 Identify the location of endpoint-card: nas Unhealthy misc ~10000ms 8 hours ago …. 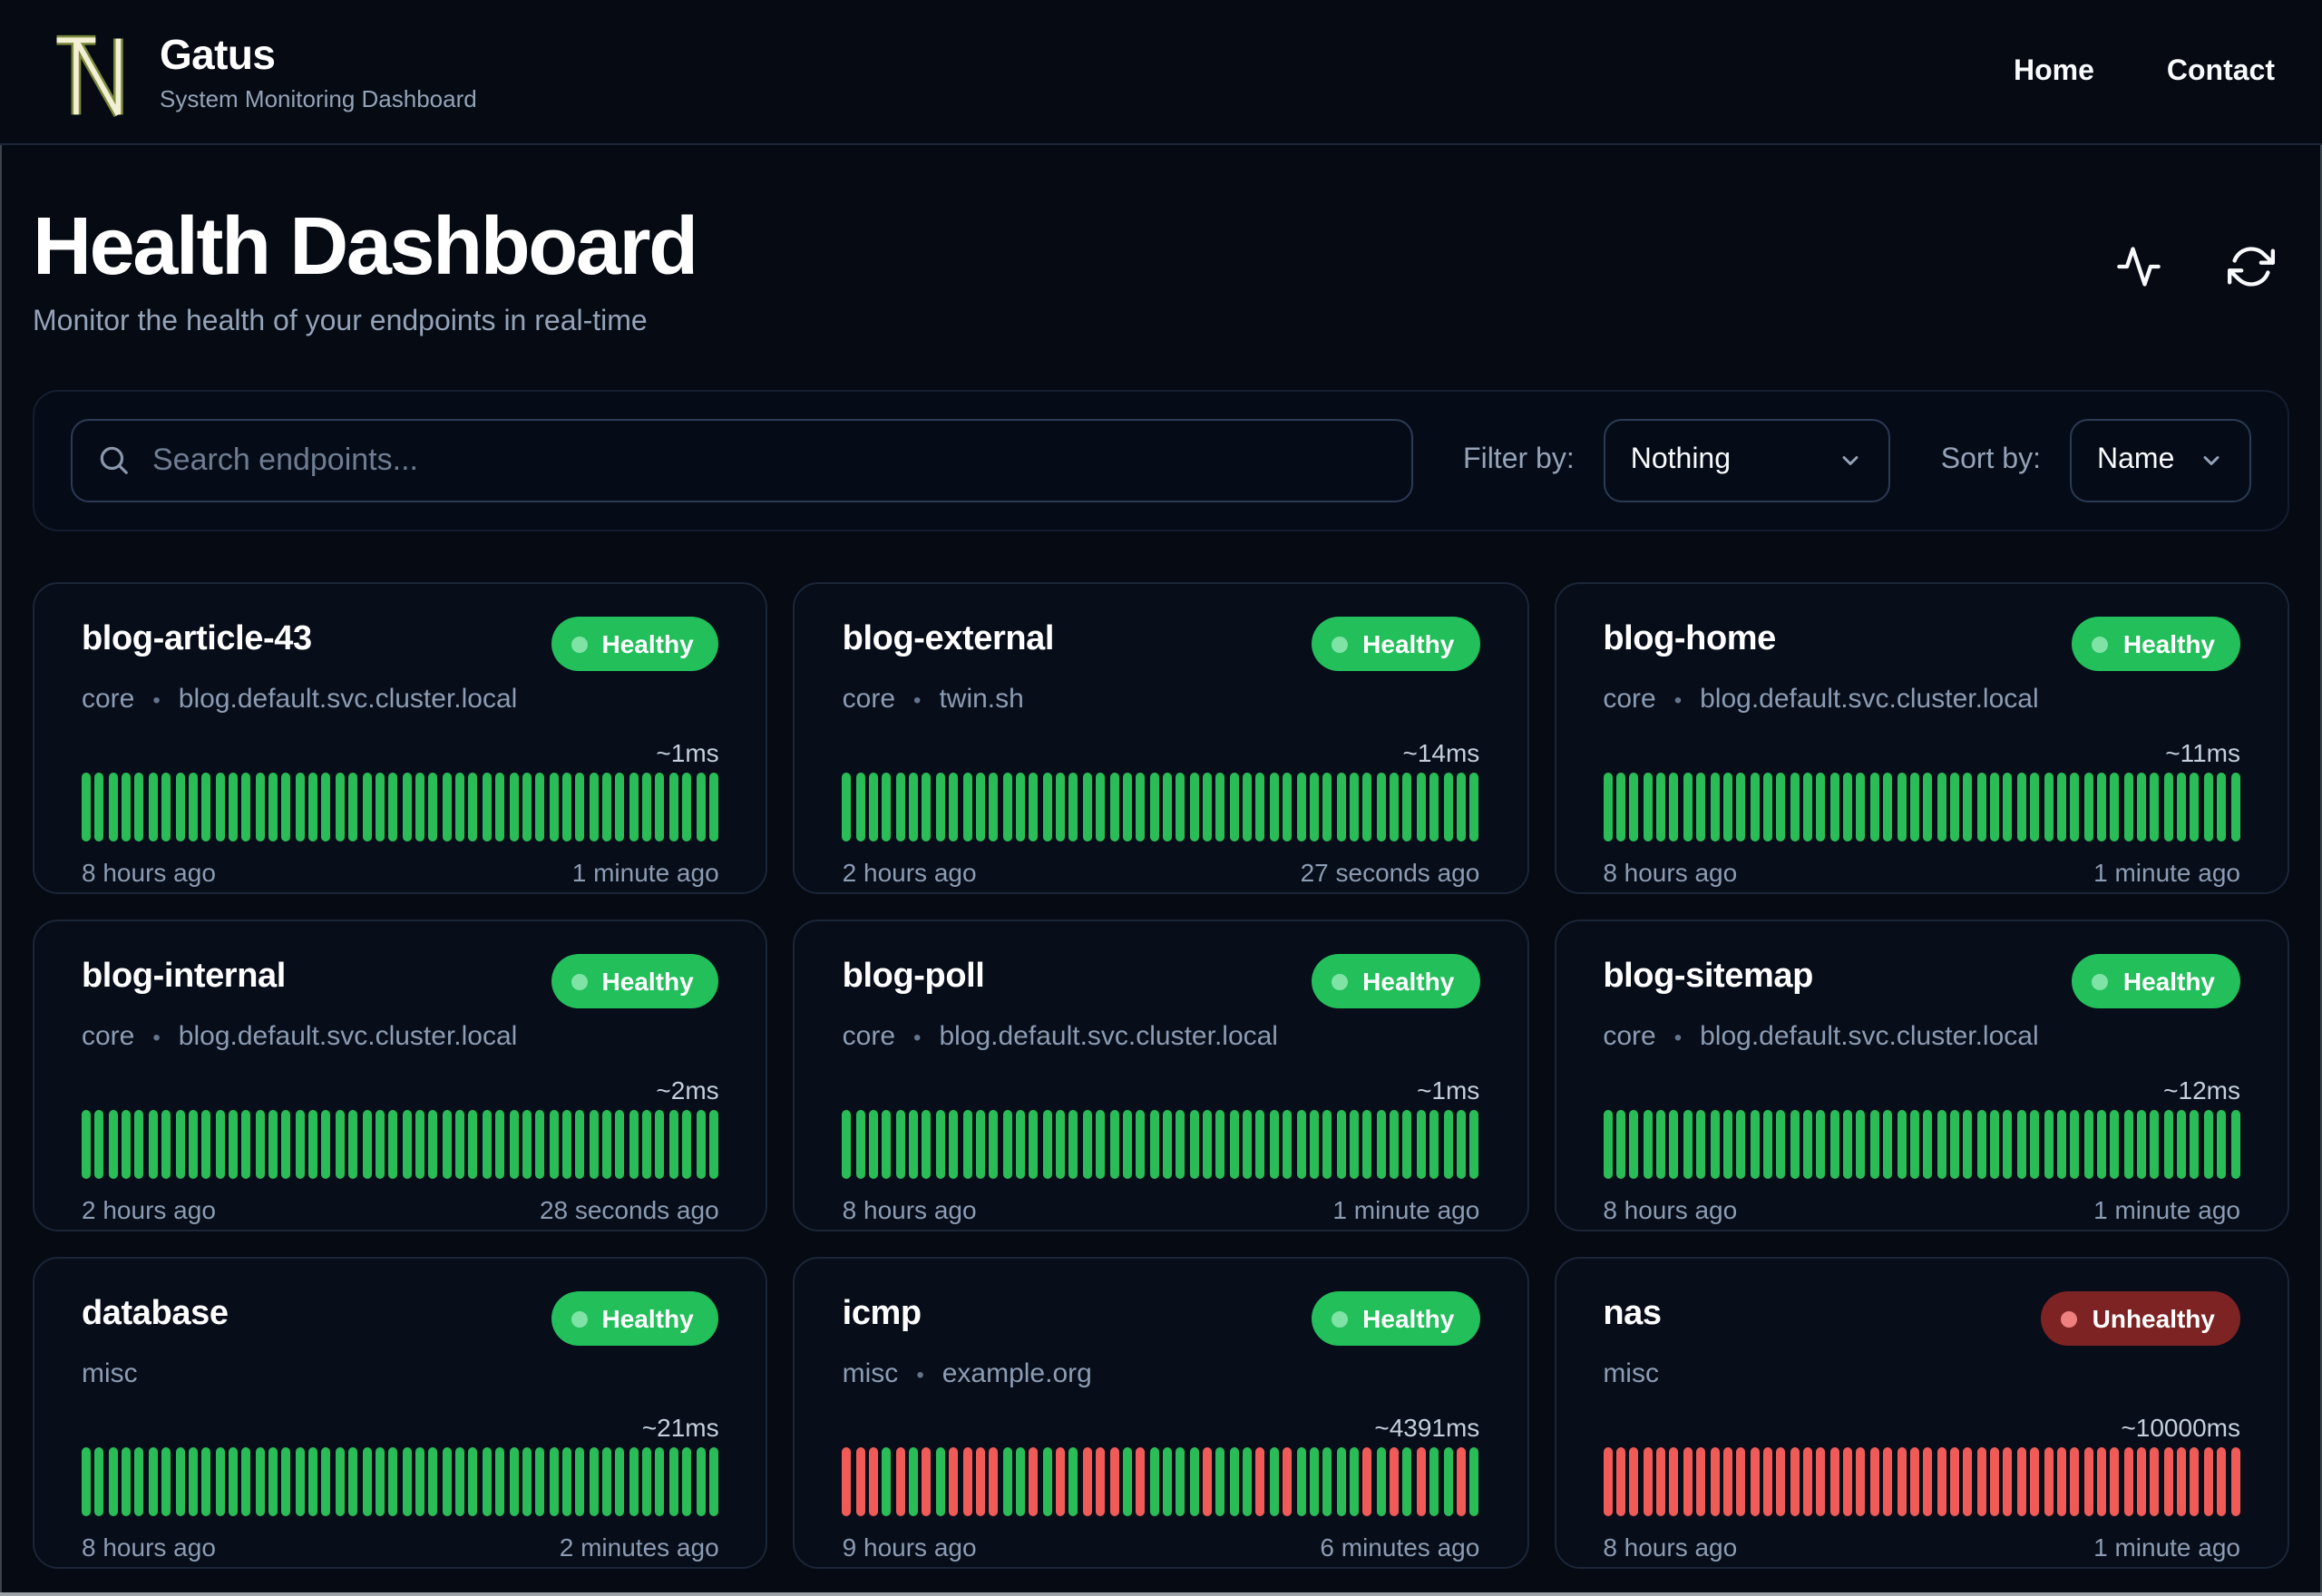
(1922, 1413).